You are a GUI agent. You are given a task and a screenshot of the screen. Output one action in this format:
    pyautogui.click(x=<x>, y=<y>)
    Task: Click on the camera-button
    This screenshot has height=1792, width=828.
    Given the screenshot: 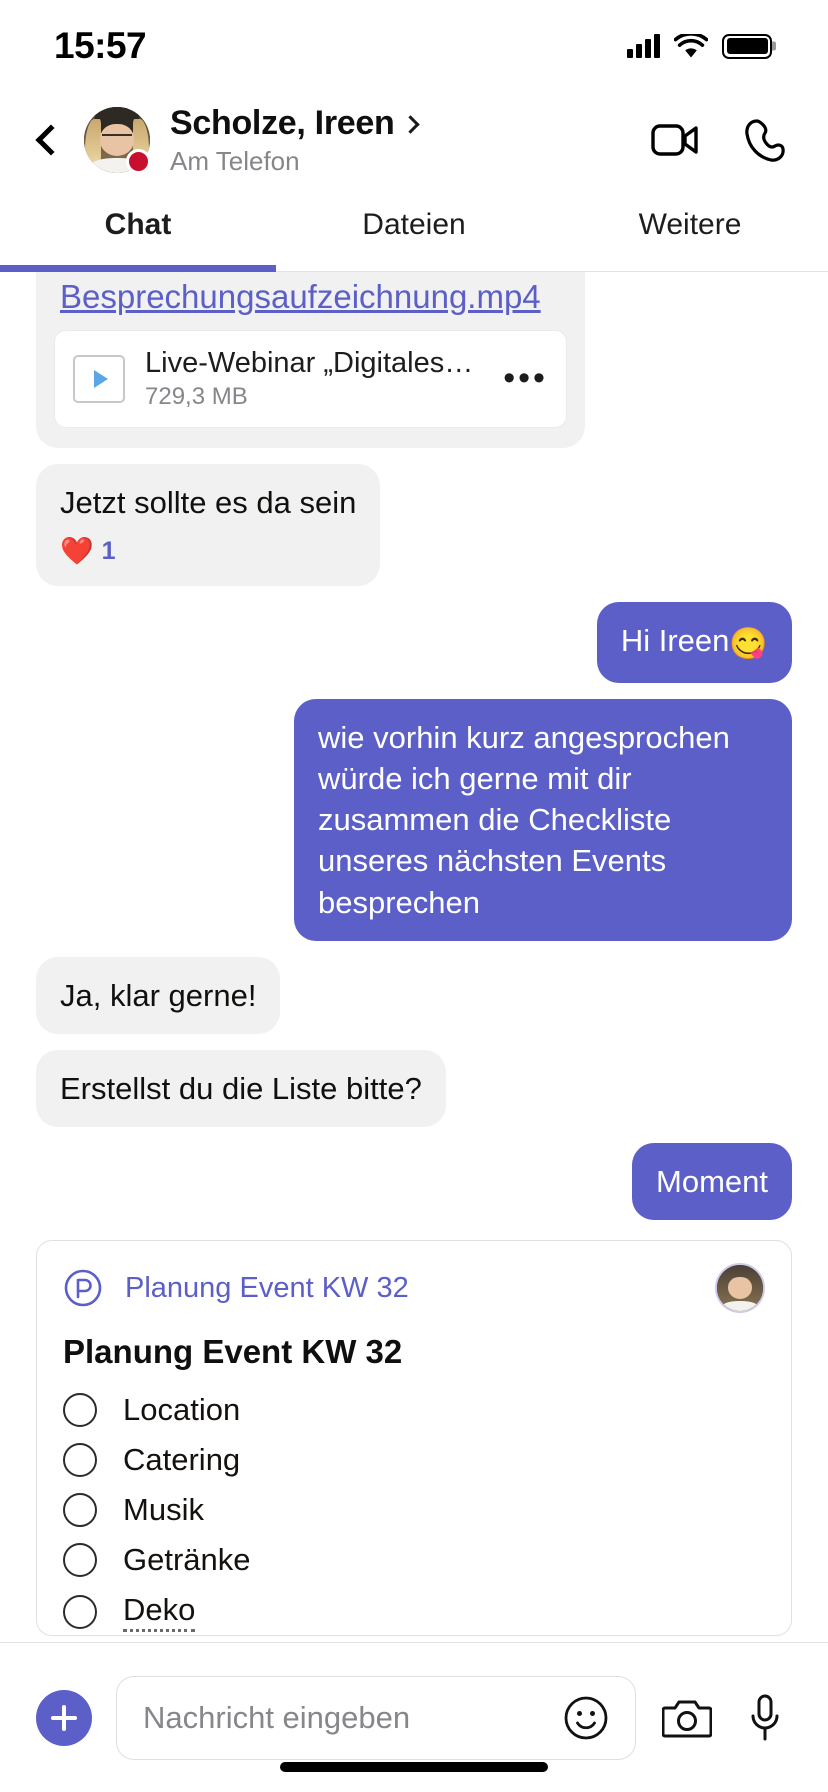 What is the action you would take?
    pyautogui.click(x=687, y=1718)
    